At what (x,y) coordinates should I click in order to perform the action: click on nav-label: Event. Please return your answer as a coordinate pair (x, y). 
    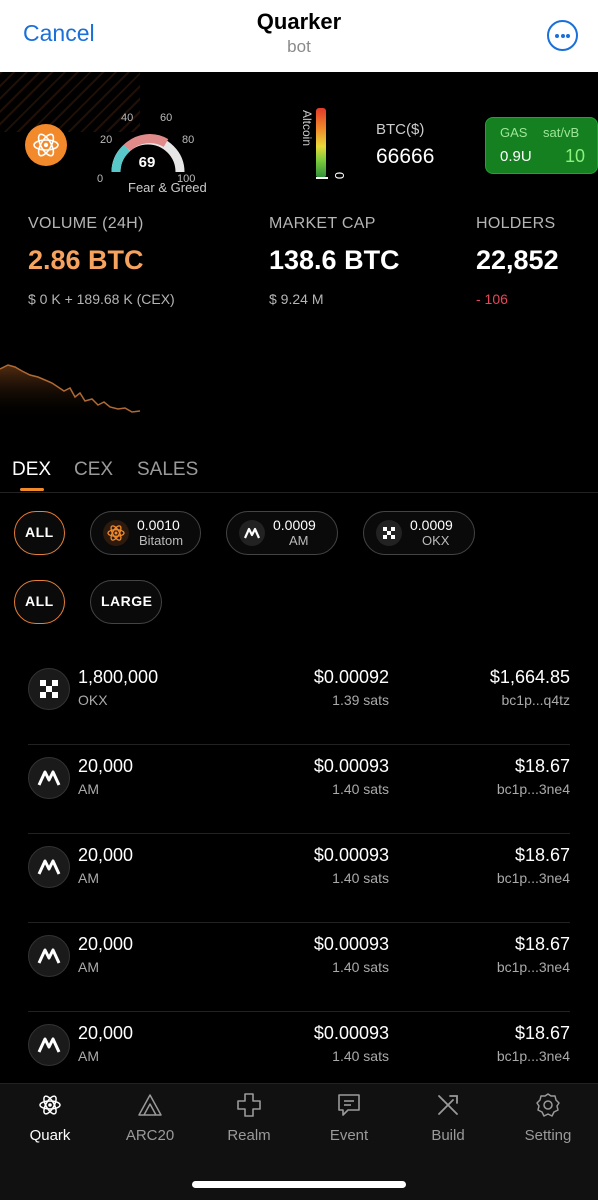
    Looking at the image, I should click on (349, 1135).